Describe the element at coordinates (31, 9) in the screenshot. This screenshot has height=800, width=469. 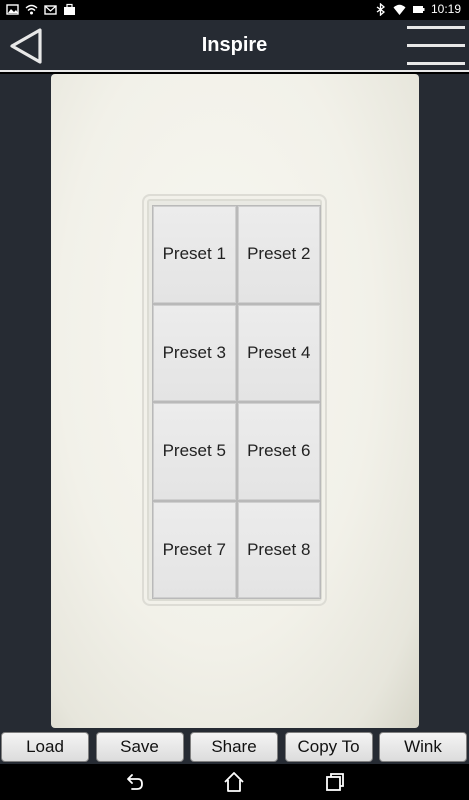
I see `wifi-alert-icon` at that location.